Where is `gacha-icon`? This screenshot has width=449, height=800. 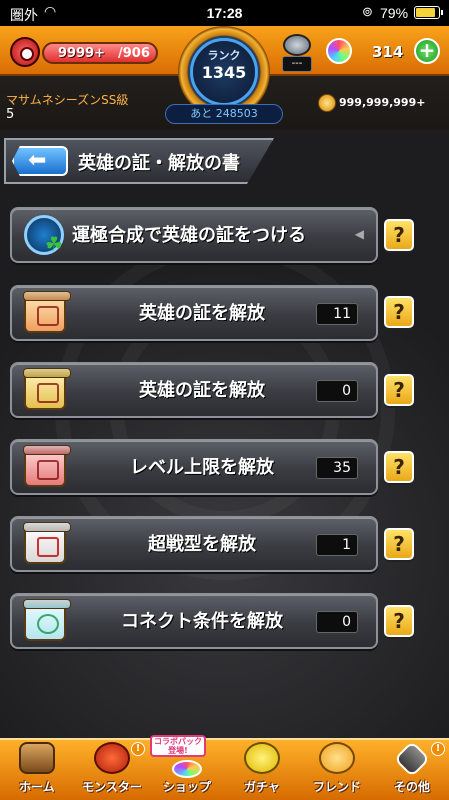 gacha-icon is located at coordinates (262, 758).